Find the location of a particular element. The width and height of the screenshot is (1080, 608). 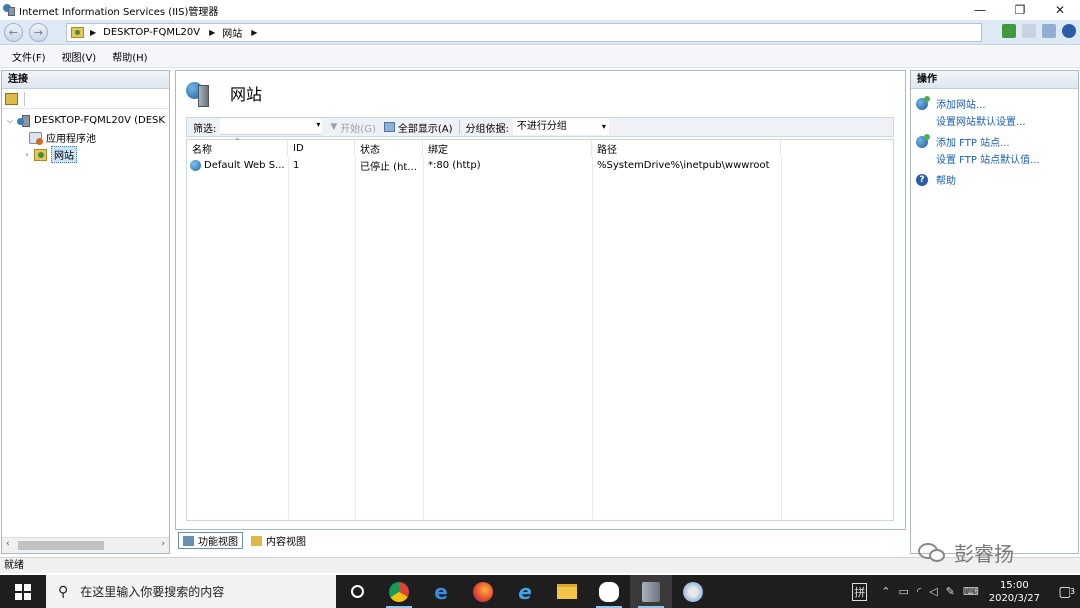

search-placeholder: 在这里输入你要搜索的内容 is located at coordinates (152, 592).